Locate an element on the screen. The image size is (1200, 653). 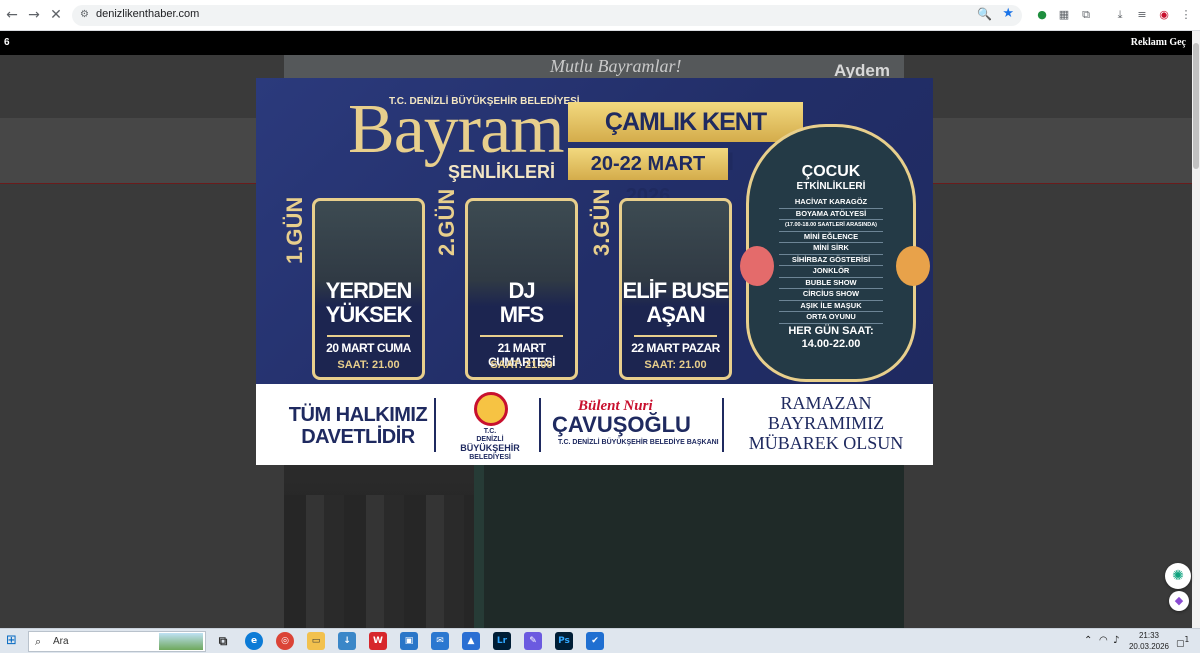
ad-countdown: 6 is located at coordinates (7, 42).